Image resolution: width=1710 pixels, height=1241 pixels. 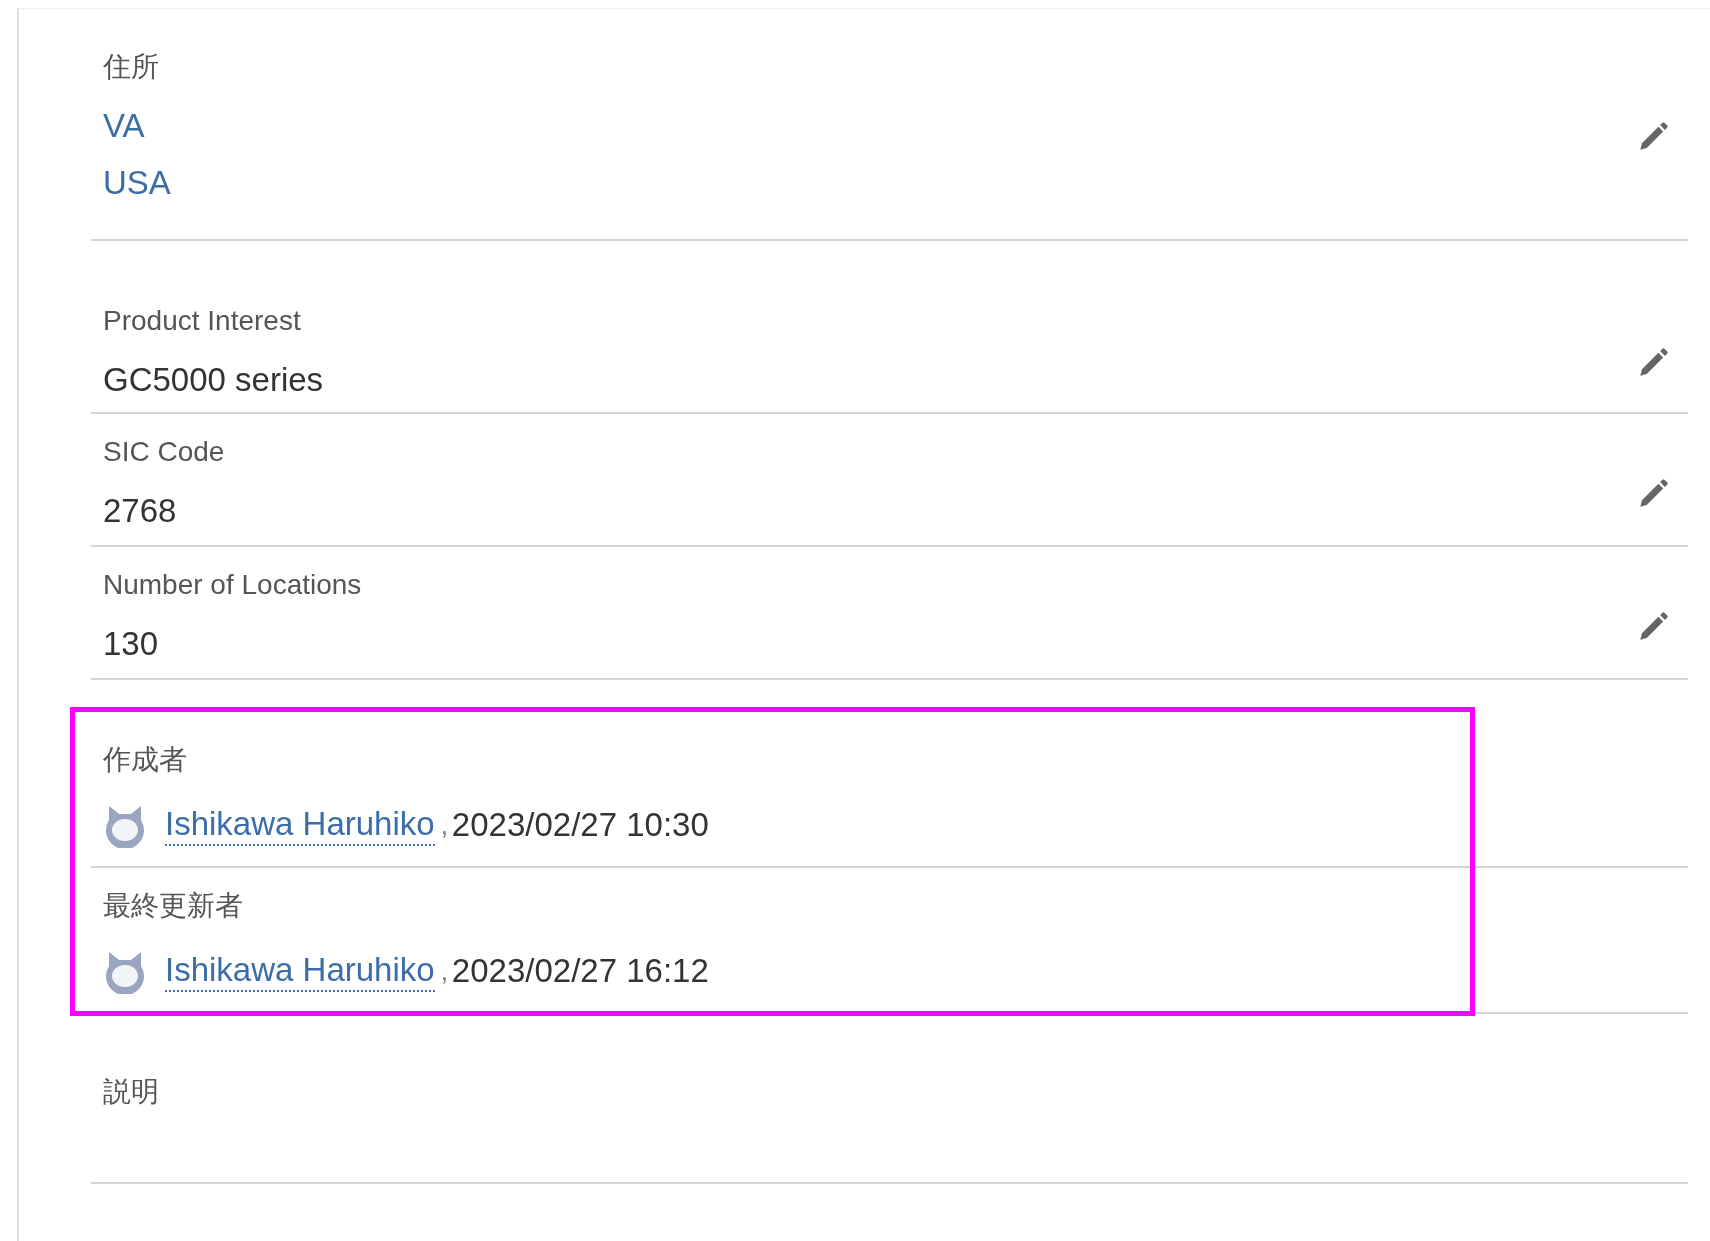 I want to click on address-line: VA, so click(x=124, y=125).